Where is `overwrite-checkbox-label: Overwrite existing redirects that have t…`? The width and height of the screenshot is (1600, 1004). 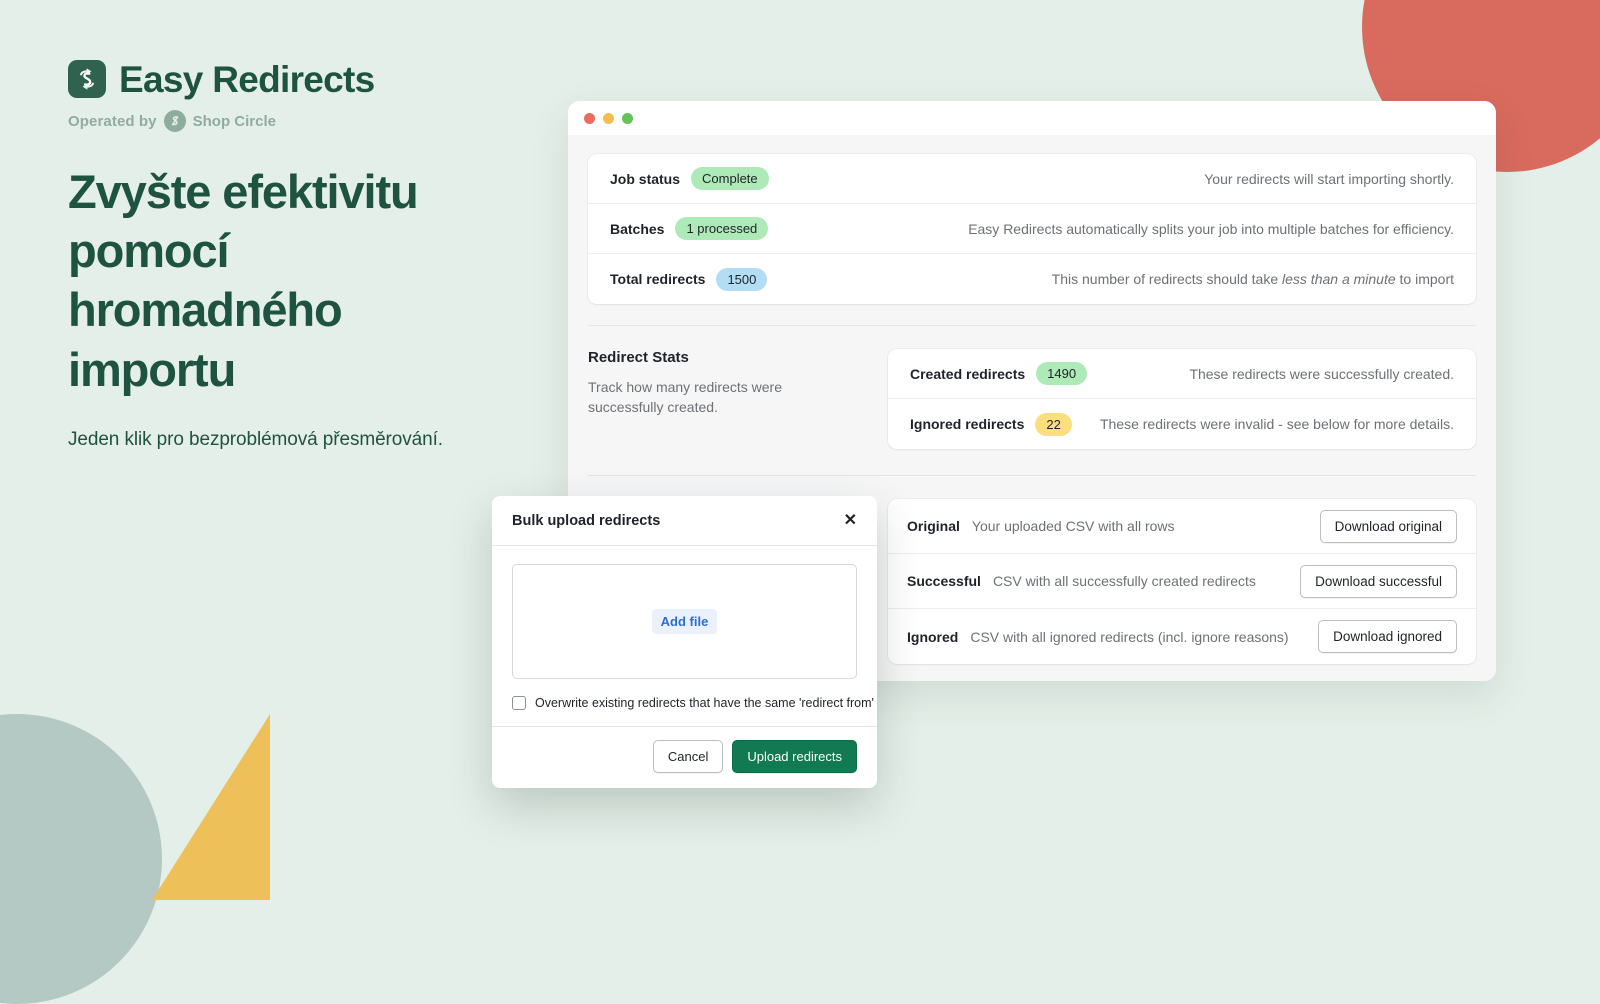
overwrite-checkbox-label: Overwrite existing redirects that have t… is located at coordinates (706, 703).